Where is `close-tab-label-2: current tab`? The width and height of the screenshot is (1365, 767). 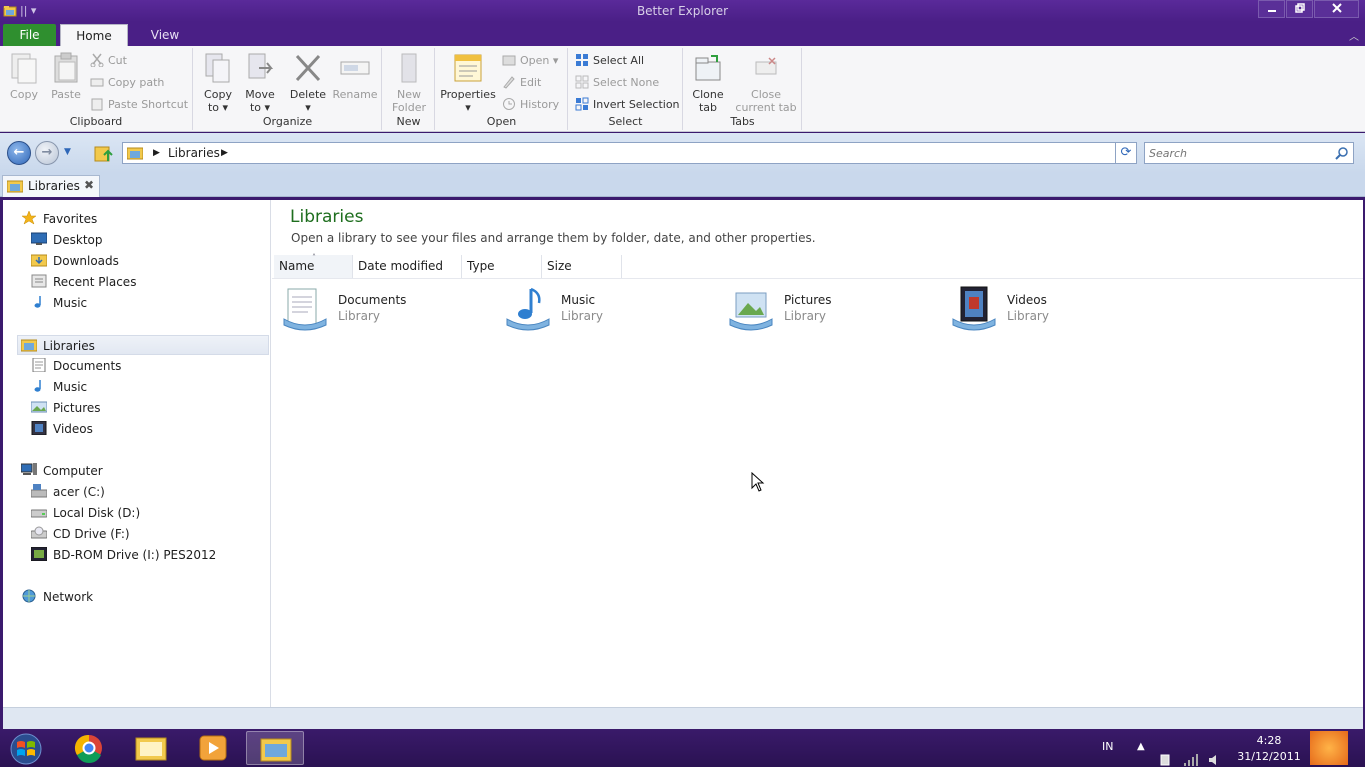
close-tab-label-2: current tab is located at coordinates (766, 107).